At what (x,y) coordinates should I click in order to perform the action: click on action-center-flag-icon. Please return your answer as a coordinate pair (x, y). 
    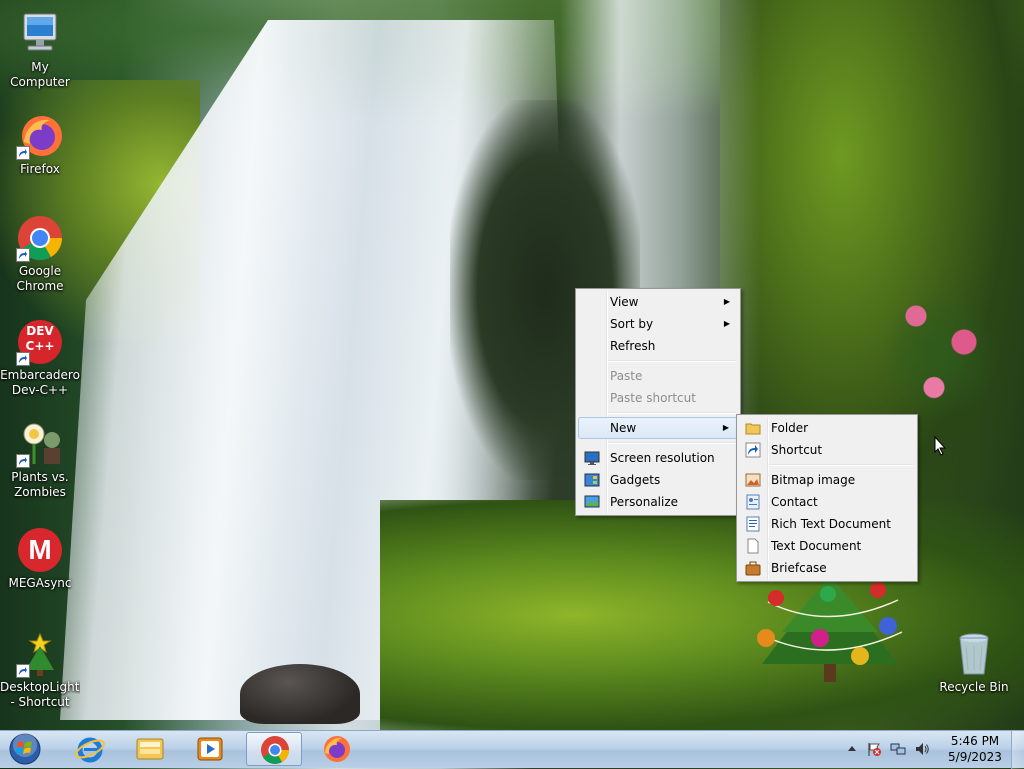
    Looking at the image, I should click on (874, 749).